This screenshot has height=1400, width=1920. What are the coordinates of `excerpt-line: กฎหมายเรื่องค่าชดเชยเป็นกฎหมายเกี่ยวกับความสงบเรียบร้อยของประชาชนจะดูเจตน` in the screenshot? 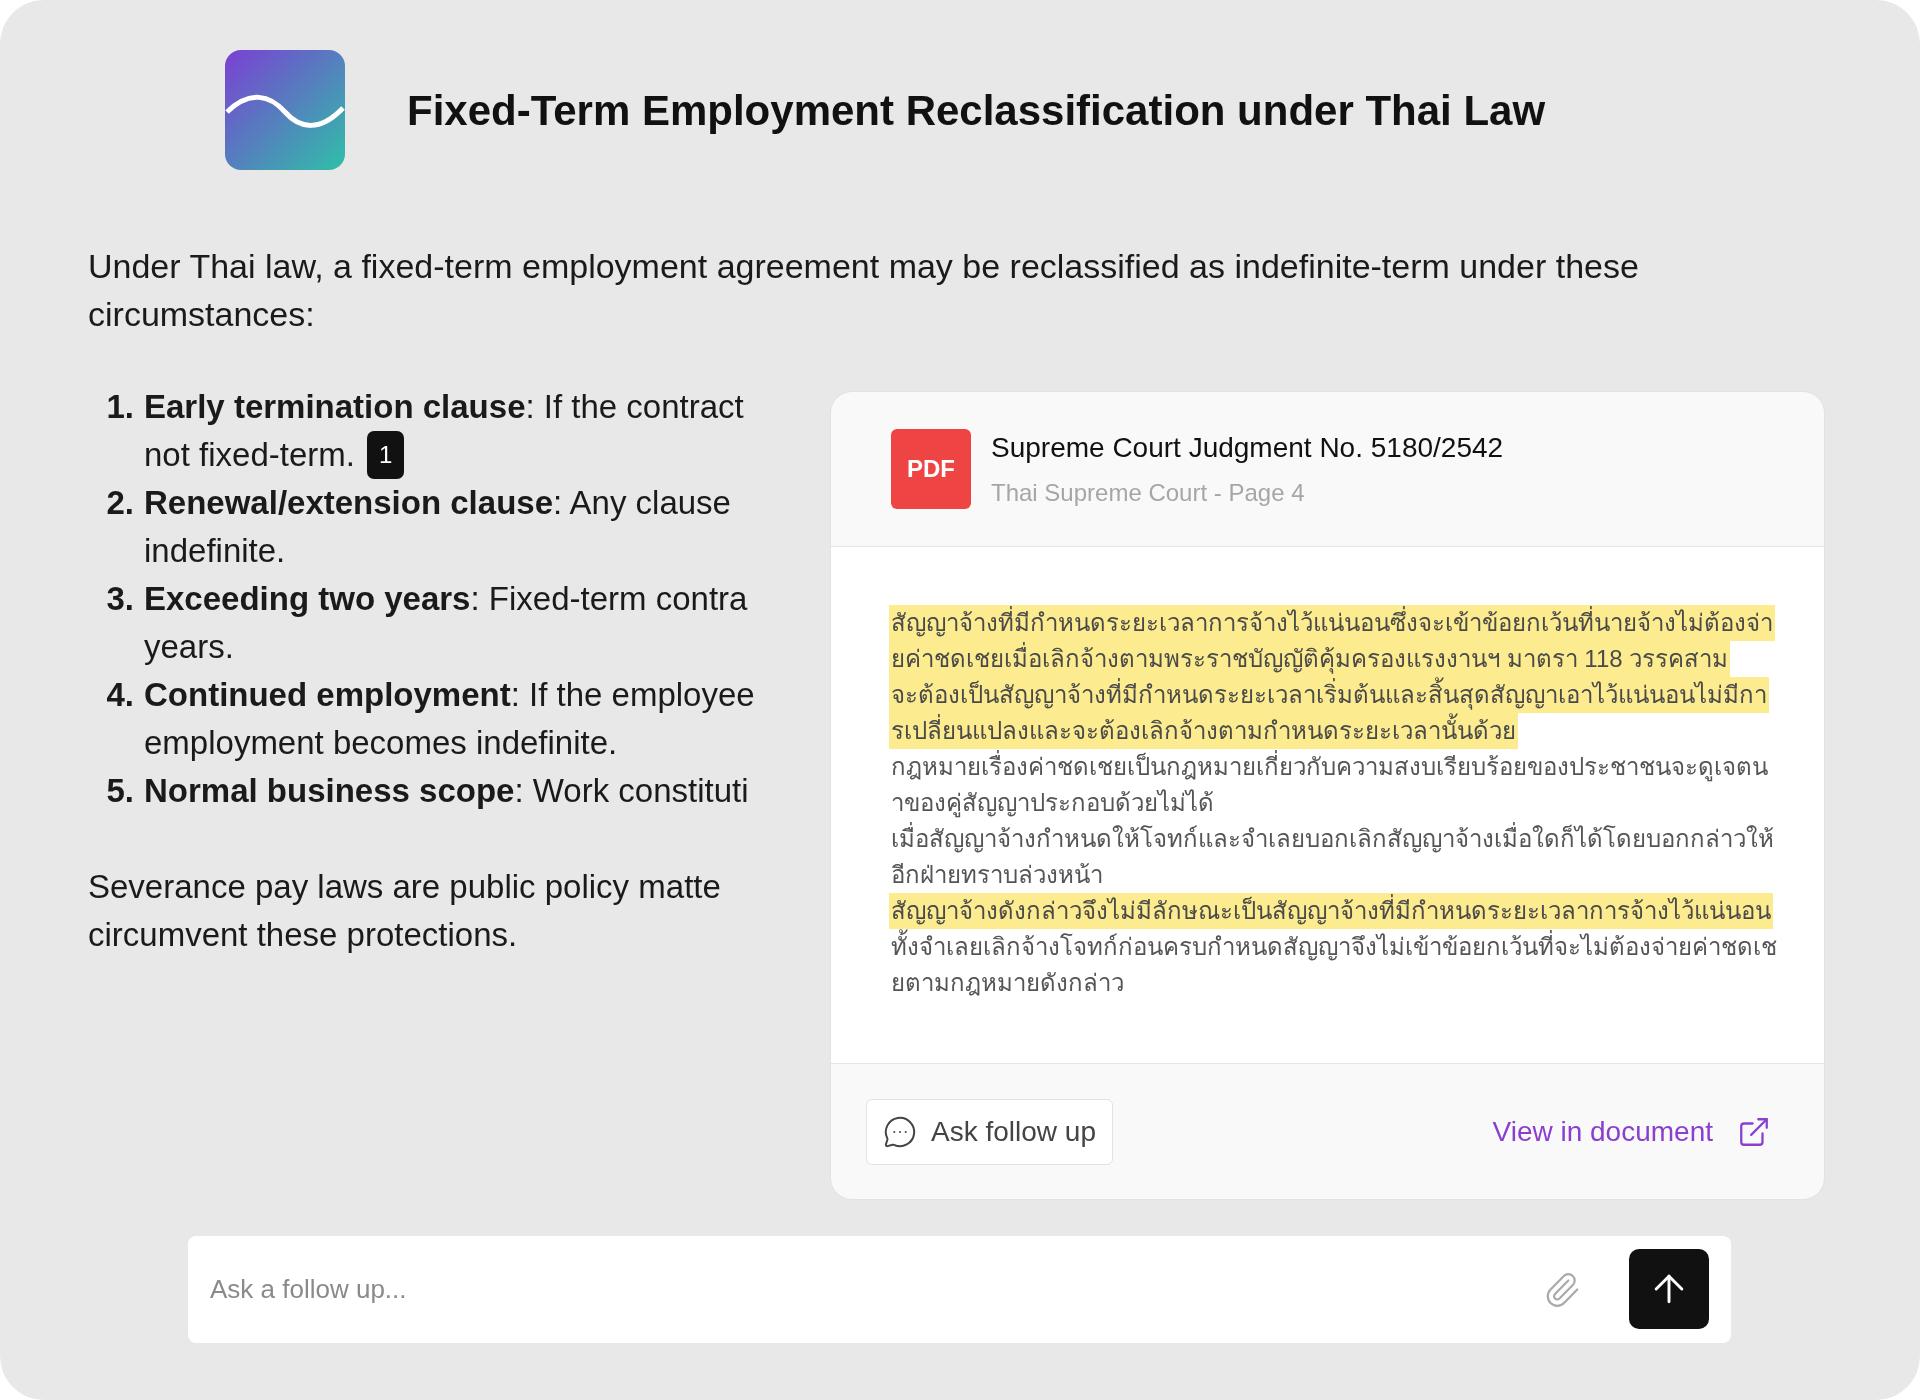 It's located at (1329, 767).